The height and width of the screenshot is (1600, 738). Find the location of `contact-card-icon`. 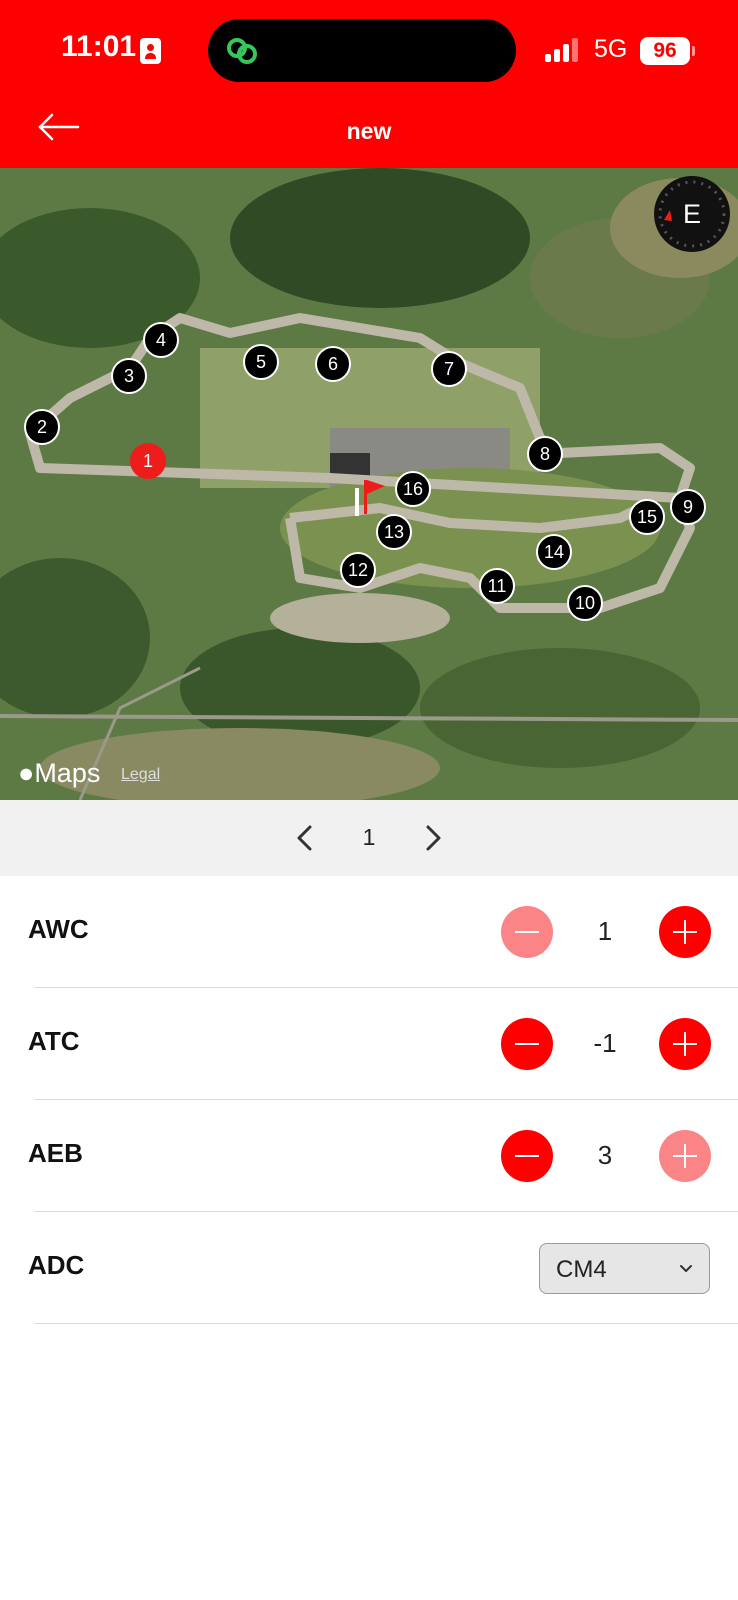

contact-card-icon is located at coordinates (150, 51).